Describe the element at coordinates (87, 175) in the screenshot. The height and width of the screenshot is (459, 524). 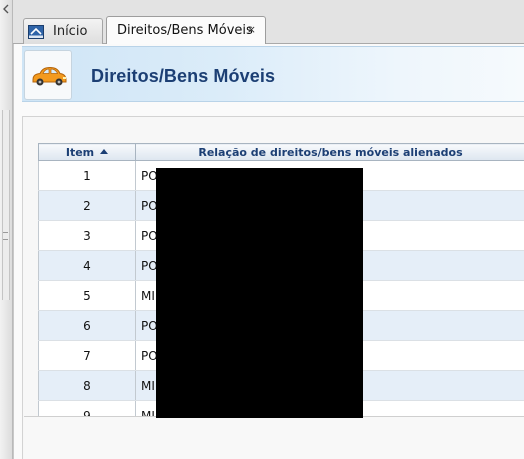
I see `cell-item: 1` at that location.